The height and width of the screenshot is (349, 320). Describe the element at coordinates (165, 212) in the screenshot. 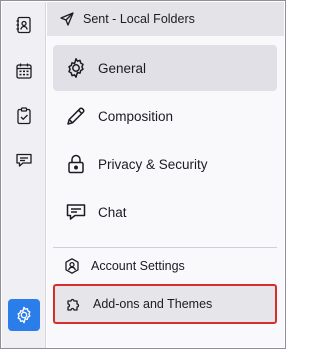

I see `category-chat: Chat` at that location.